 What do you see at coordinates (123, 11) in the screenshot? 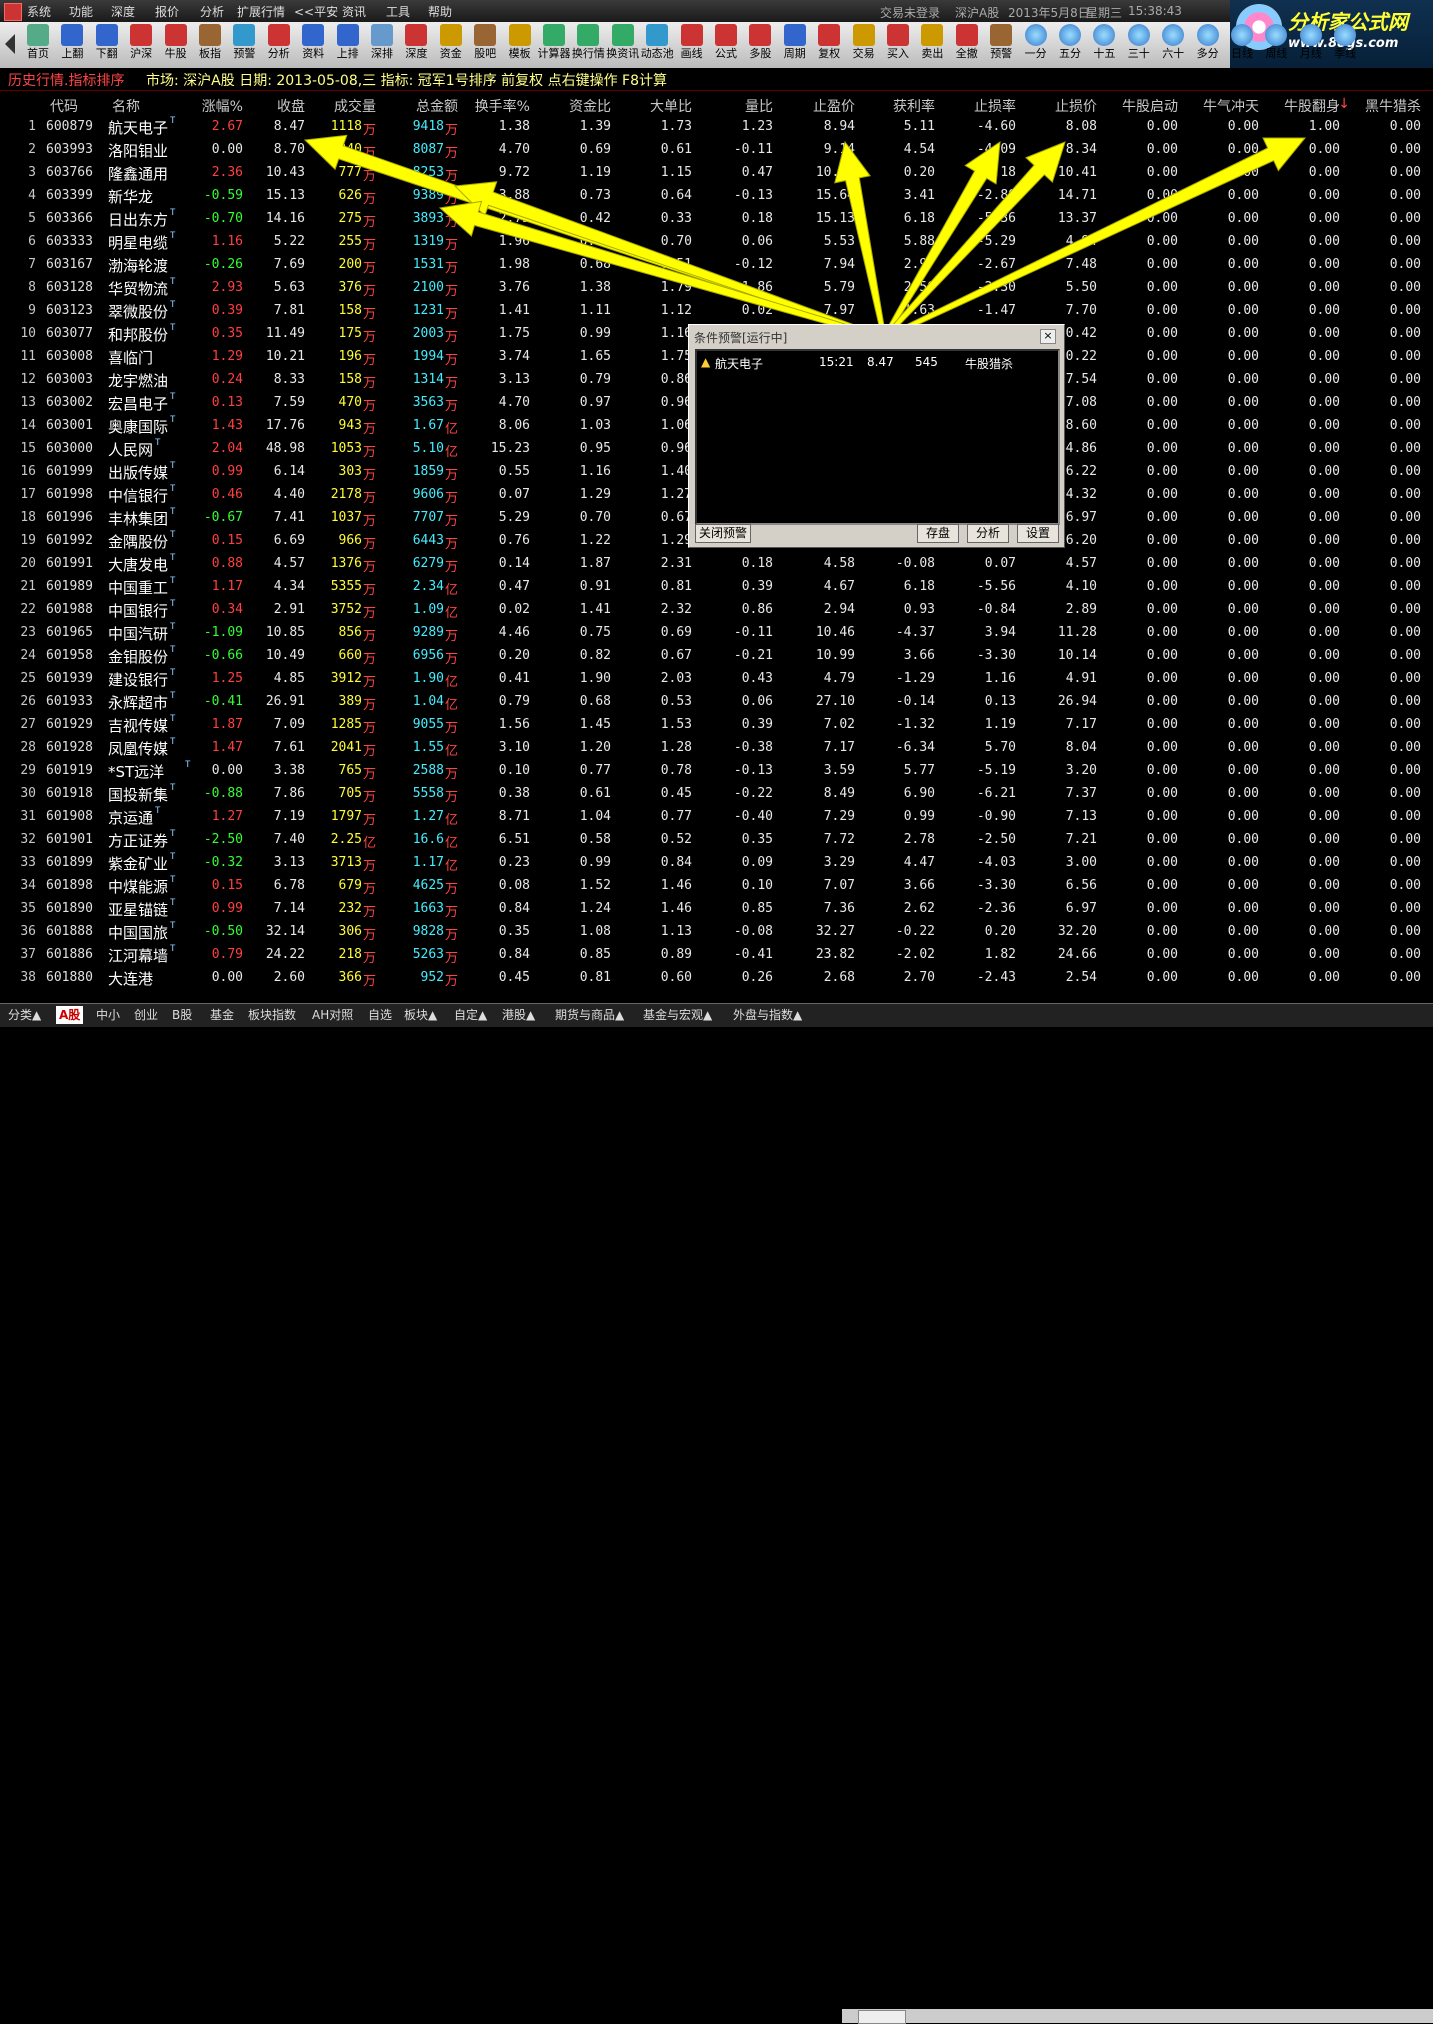
I see `menu-depth: 深度` at bounding box center [123, 11].